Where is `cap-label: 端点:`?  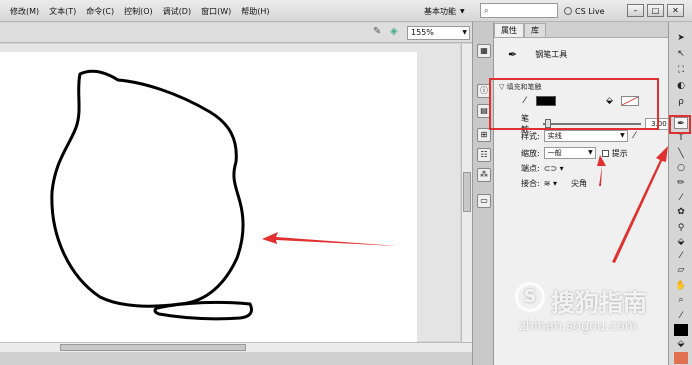 cap-label: 端点: is located at coordinates (530, 168).